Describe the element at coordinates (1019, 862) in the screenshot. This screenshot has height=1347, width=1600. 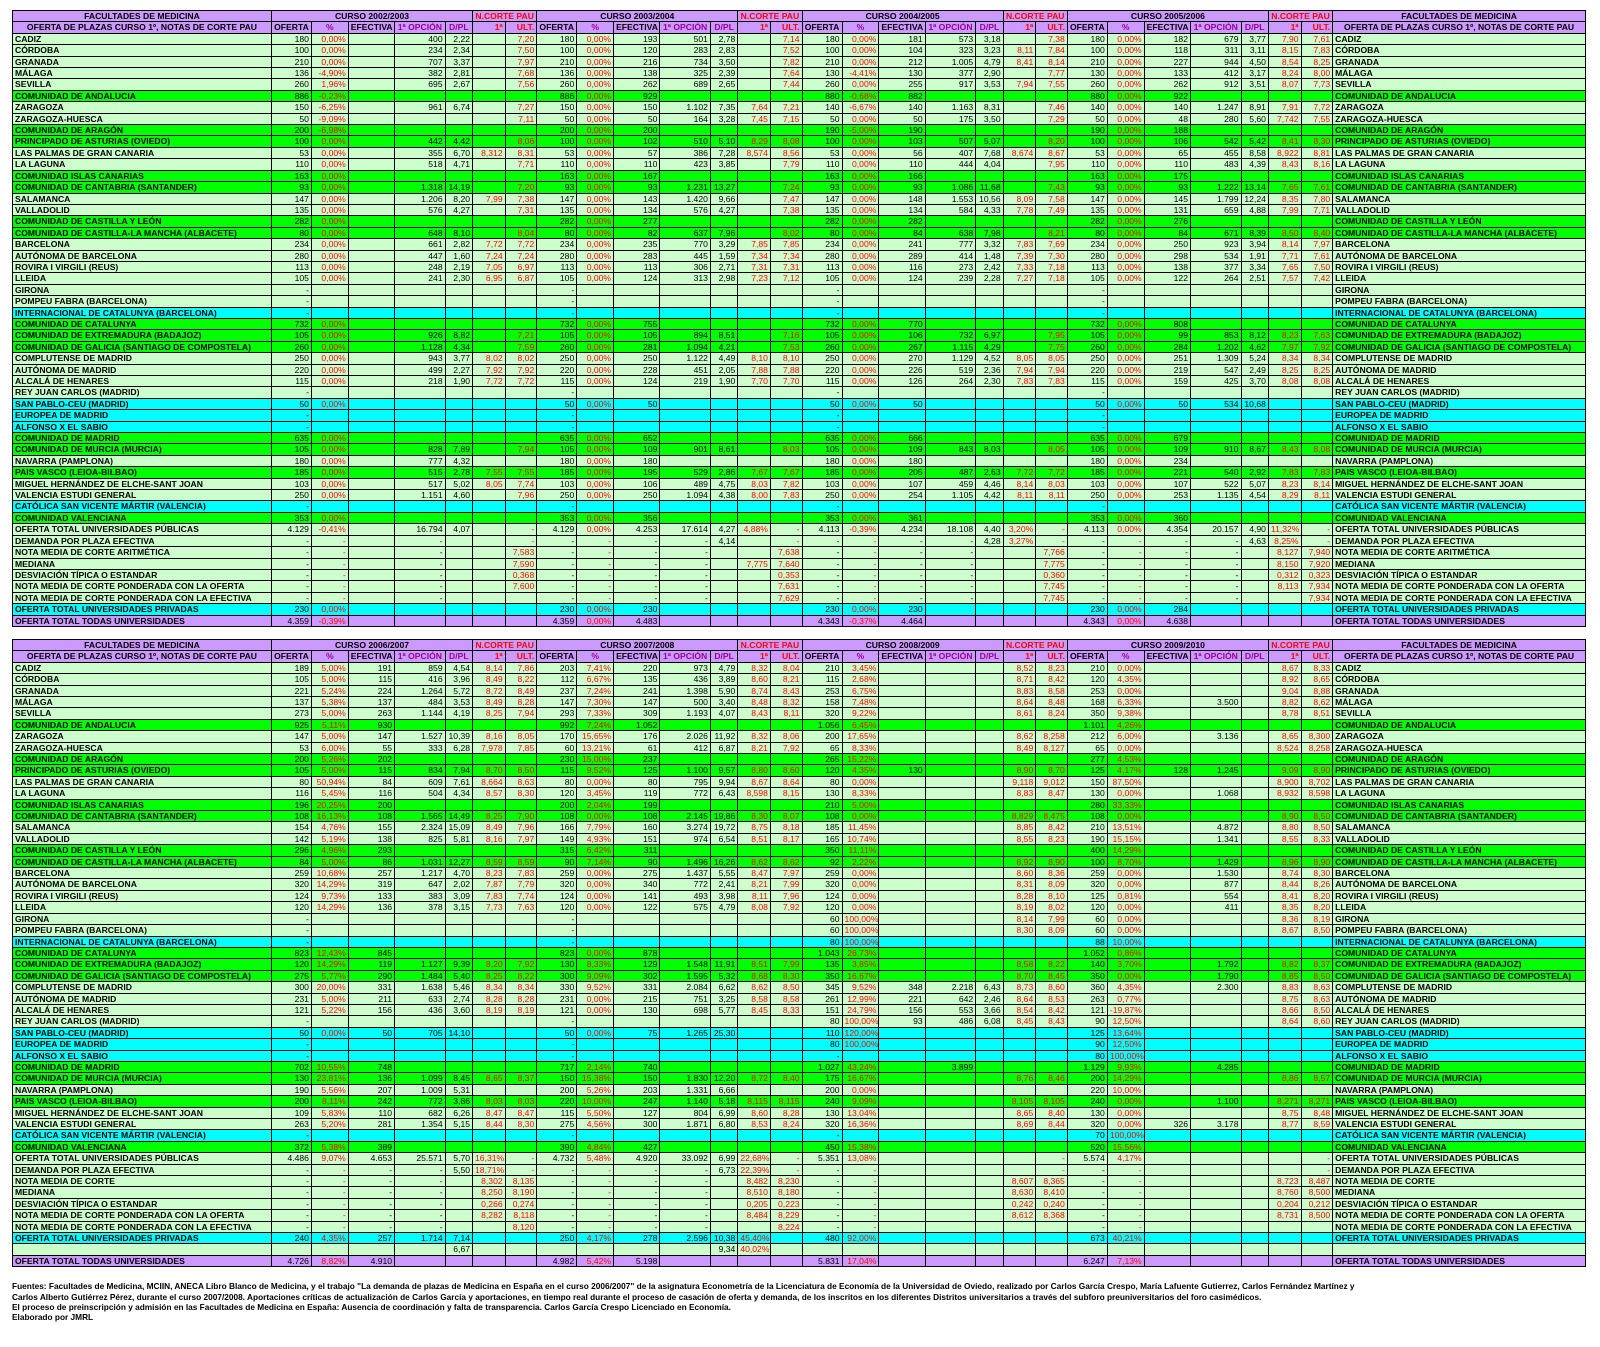
I see `table-cell: 8,92` at that location.